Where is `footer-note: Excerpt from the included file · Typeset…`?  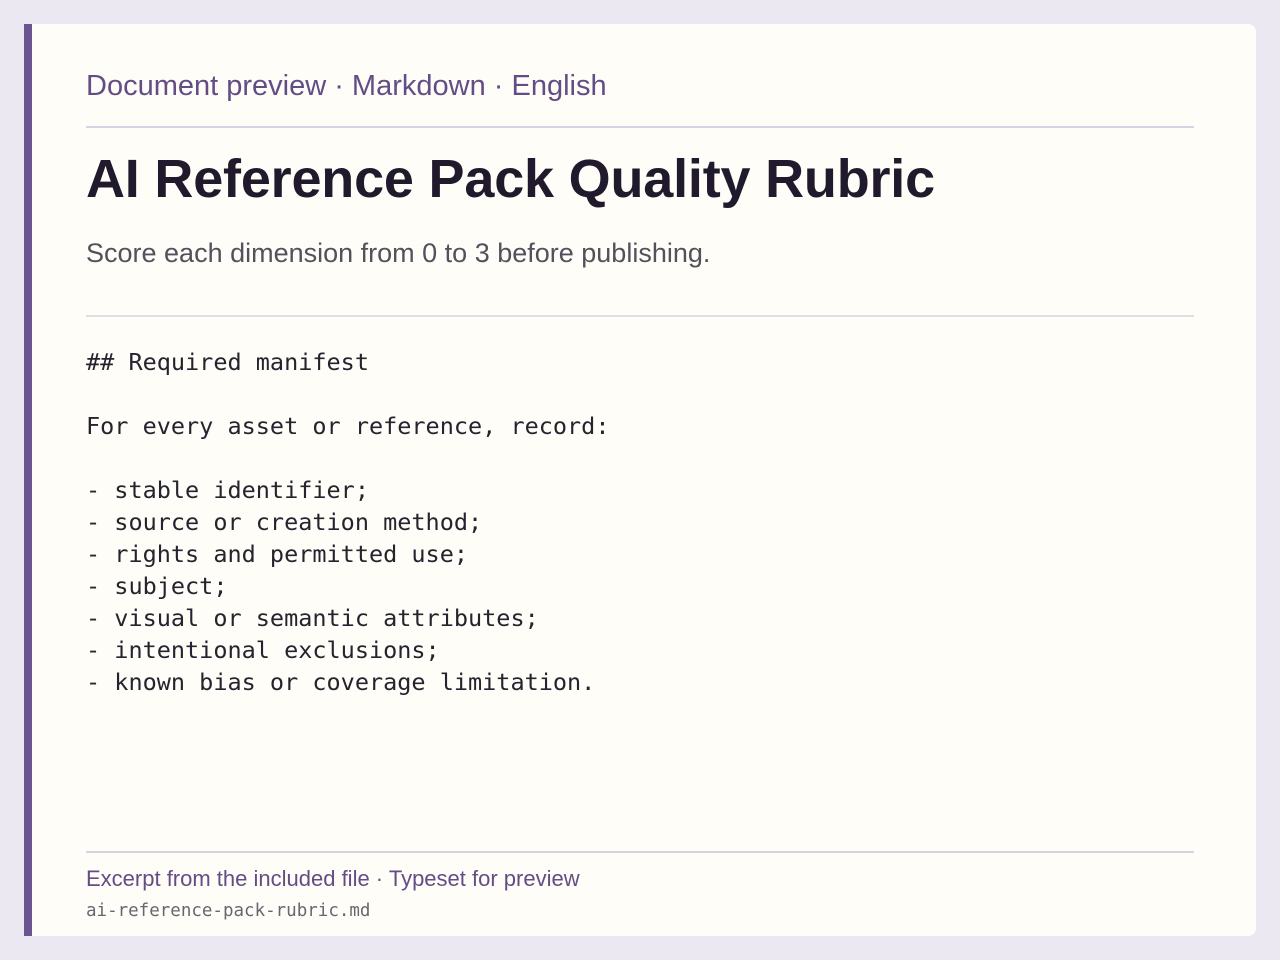 footer-note: Excerpt from the included file · Typeset… is located at coordinates (333, 878).